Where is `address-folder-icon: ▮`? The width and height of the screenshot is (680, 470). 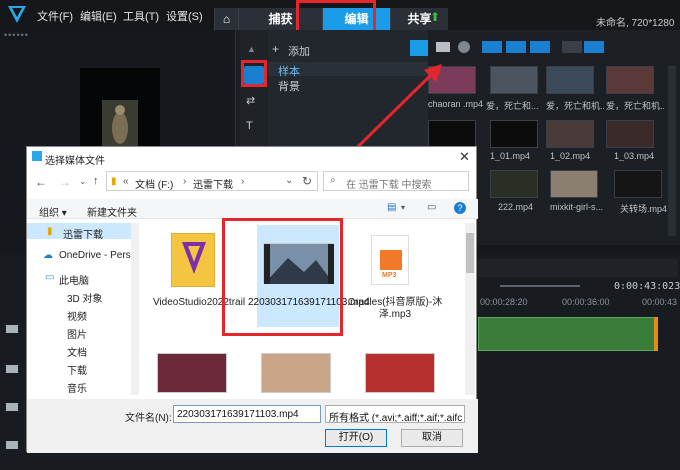 address-folder-icon: ▮ is located at coordinates (114, 181).